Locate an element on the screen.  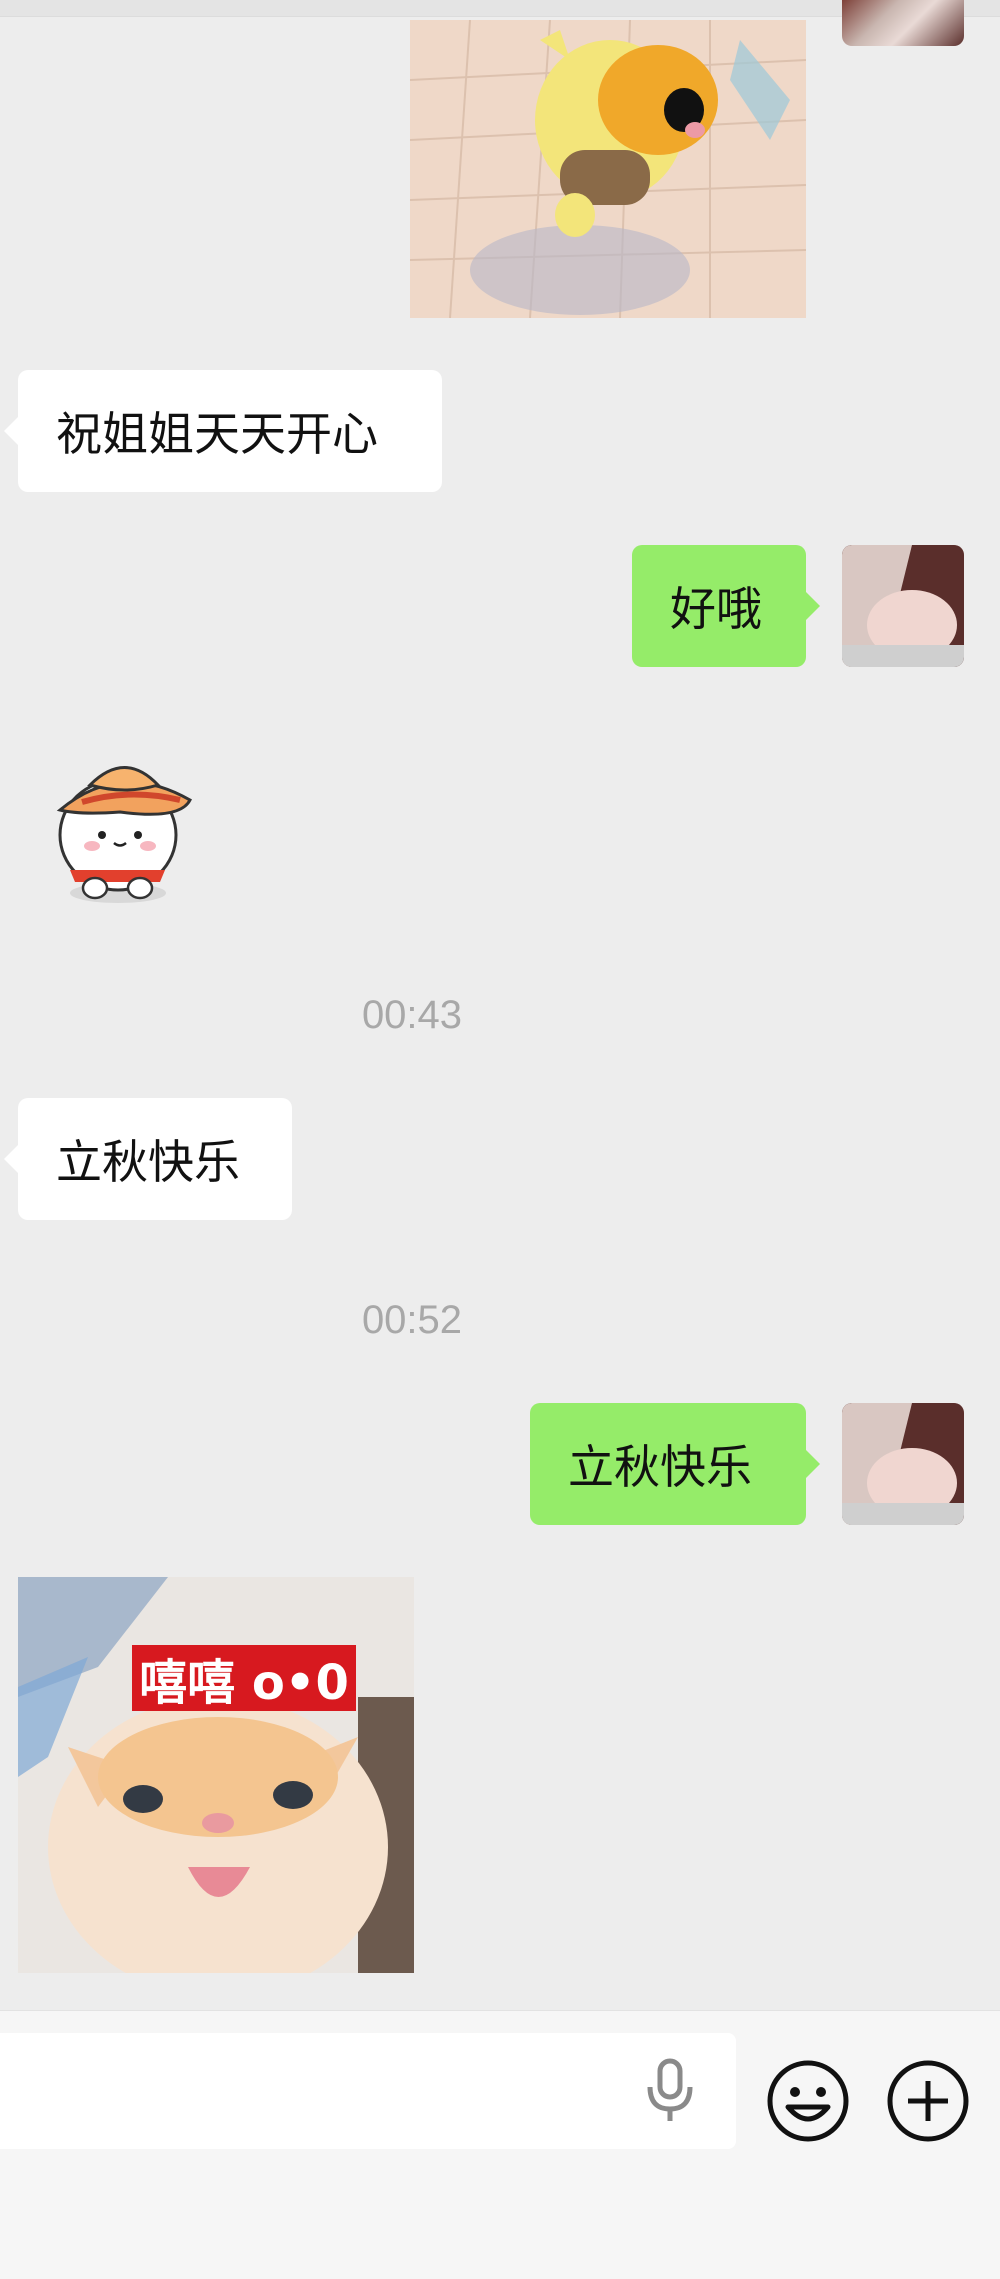
kitten-image: 嘻嘻 o•0 is located at coordinates (216, 1775).